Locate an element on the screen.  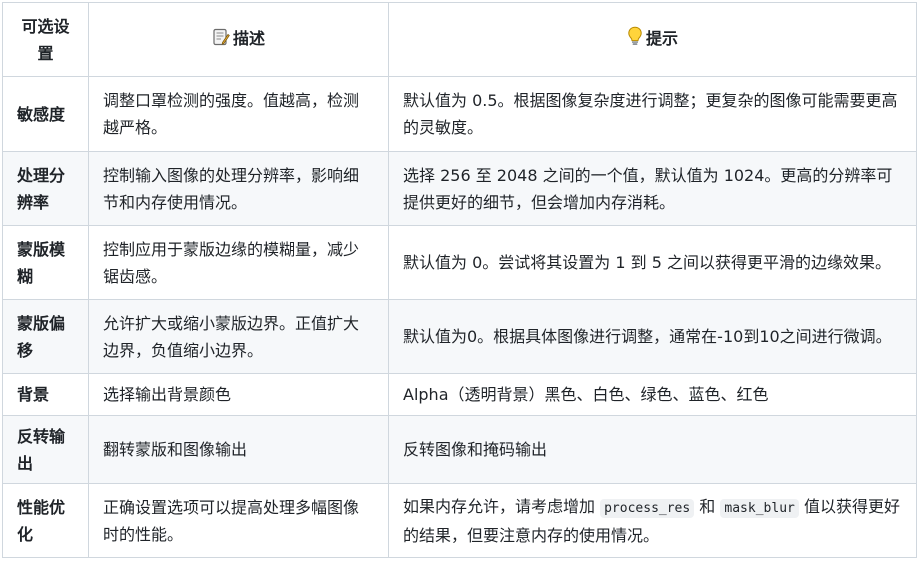
option-hint: 默认值为 0.5。根据图像复杂度进行调整；更复杂的图像可能需要更高的灵敏度。 is located at coordinates (652, 114).